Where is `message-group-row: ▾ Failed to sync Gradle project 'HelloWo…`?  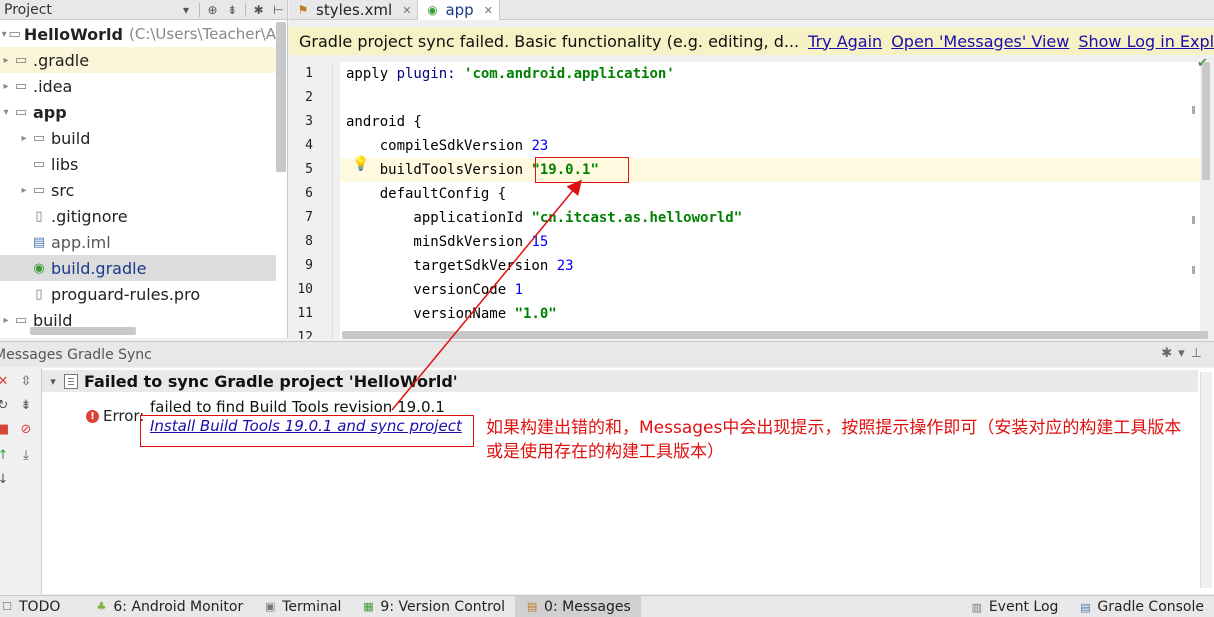
message-group-row: ▾ Failed to sync Gradle project 'HelloWo… is located at coordinates (620, 381).